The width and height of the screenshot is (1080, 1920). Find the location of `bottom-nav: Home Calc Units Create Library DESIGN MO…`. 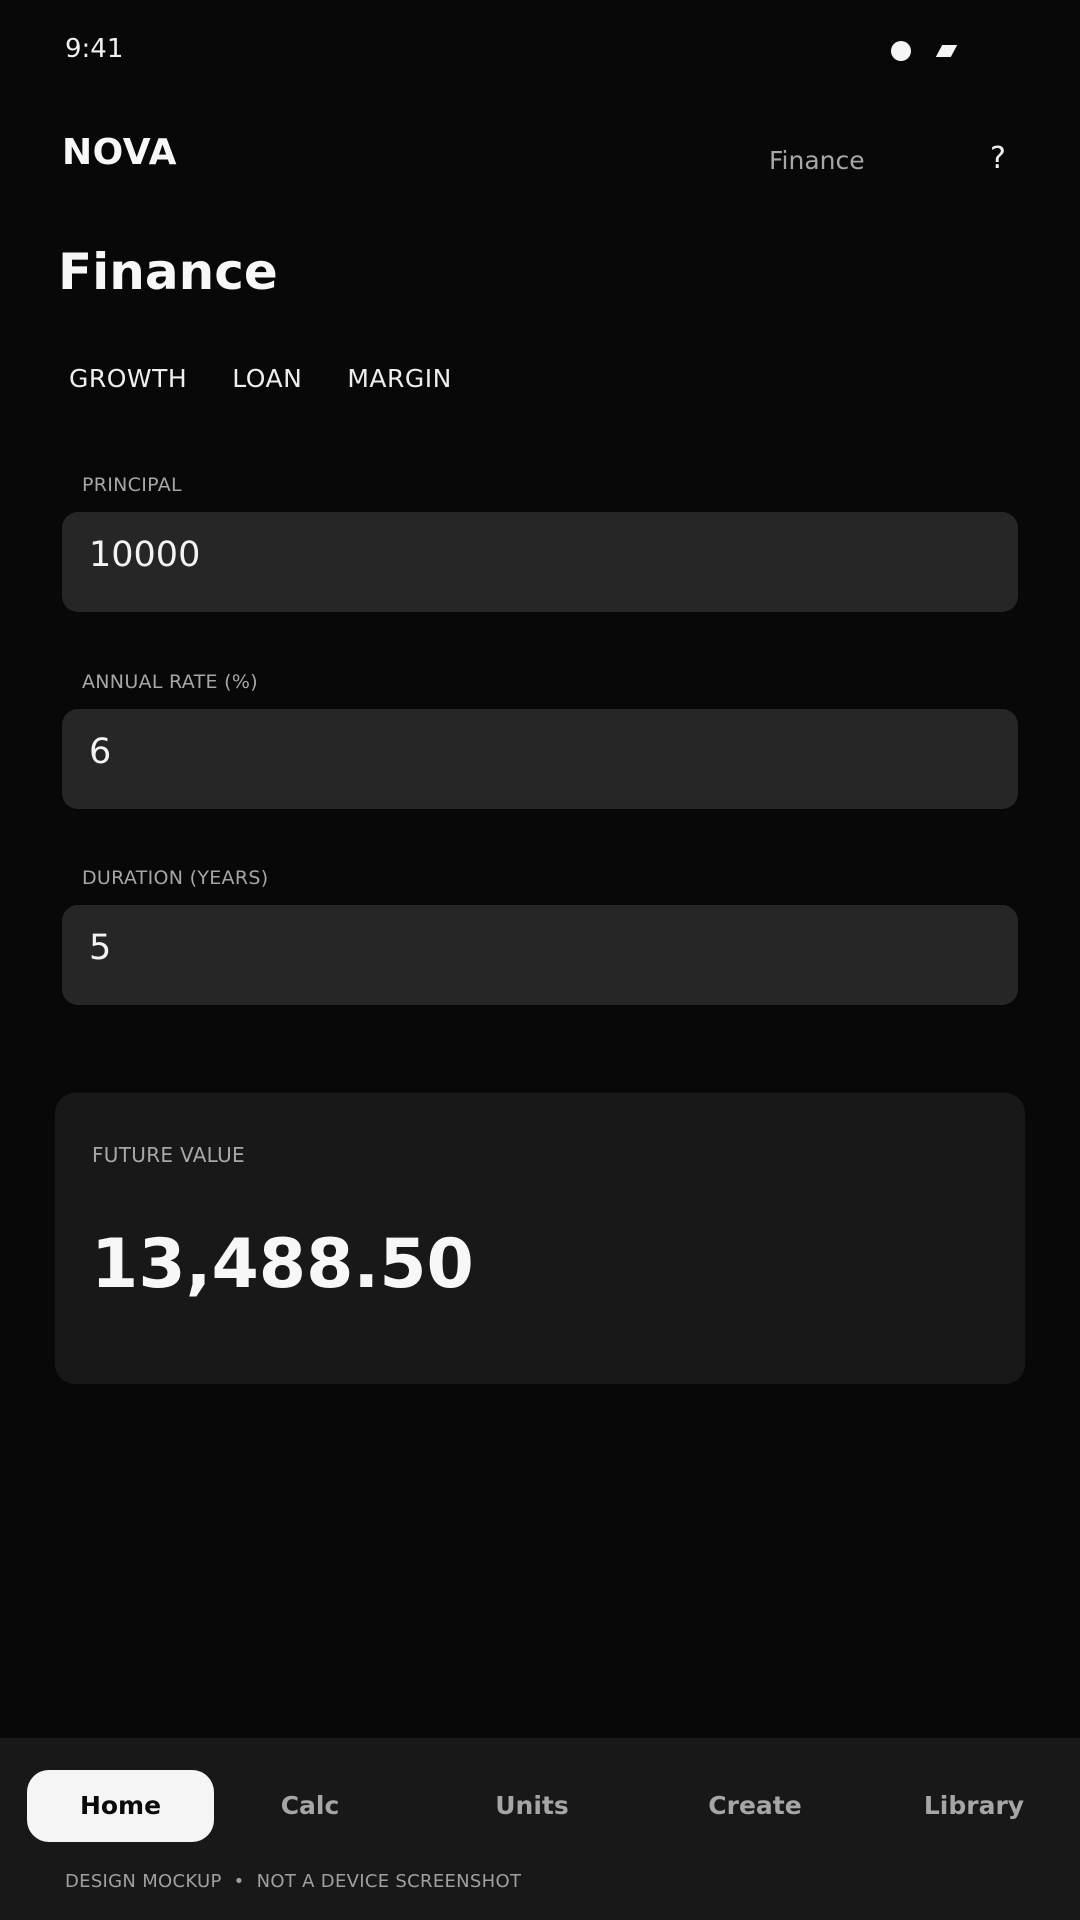

bottom-nav: Home Calc Units Create Library DESIGN MO… is located at coordinates (540, 1829).